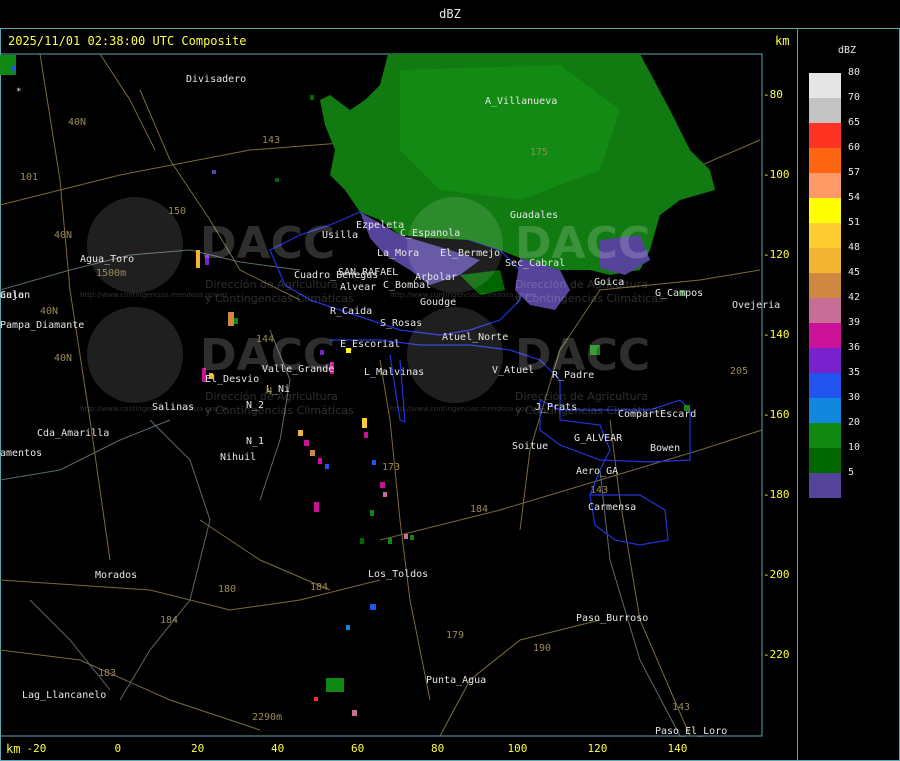 This screenshot has height=761, width=900. Describe the element at coordinates (776, 654) in the screenshot. I see `y-tick-label: -220` at that location.